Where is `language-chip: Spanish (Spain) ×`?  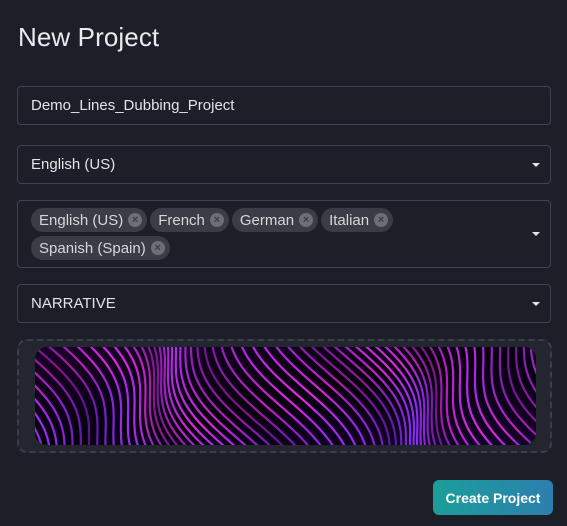 language-chip: Spanish (Spain) × is located at coordinates (100, 248).